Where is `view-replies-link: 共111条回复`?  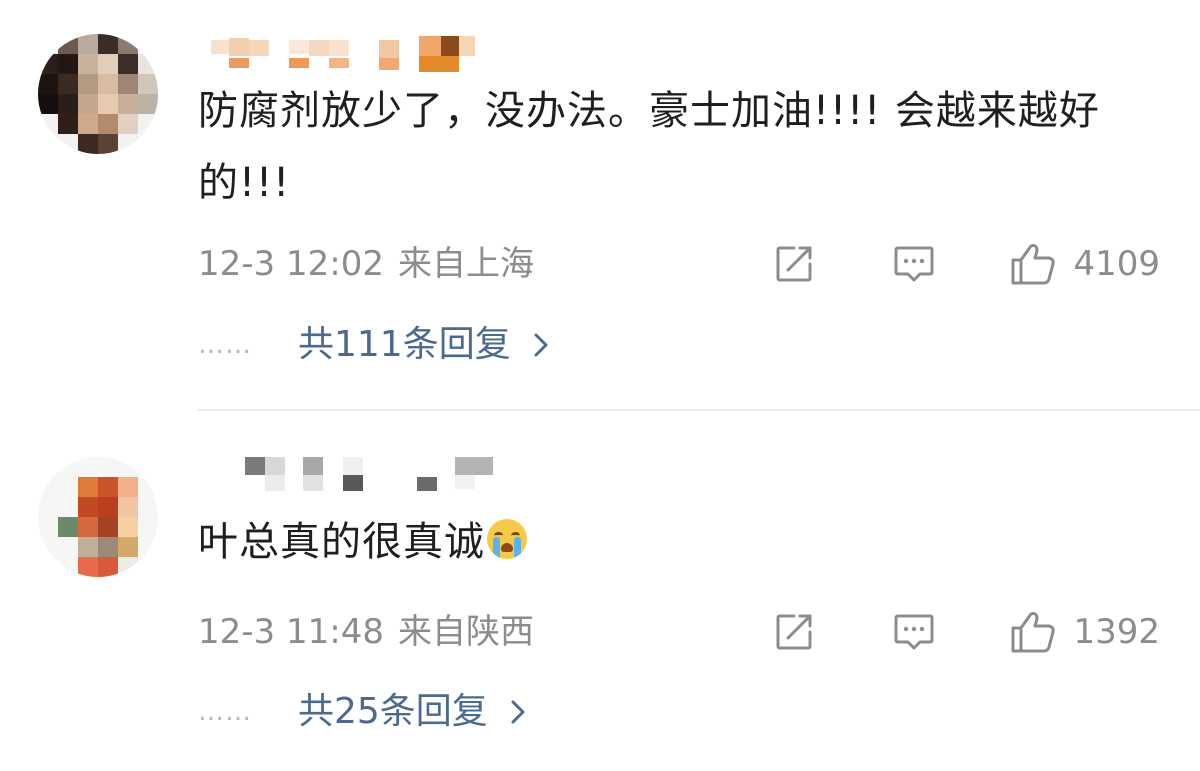 view-replies-link: 共111条回复 is located at coordinates (423, 345).